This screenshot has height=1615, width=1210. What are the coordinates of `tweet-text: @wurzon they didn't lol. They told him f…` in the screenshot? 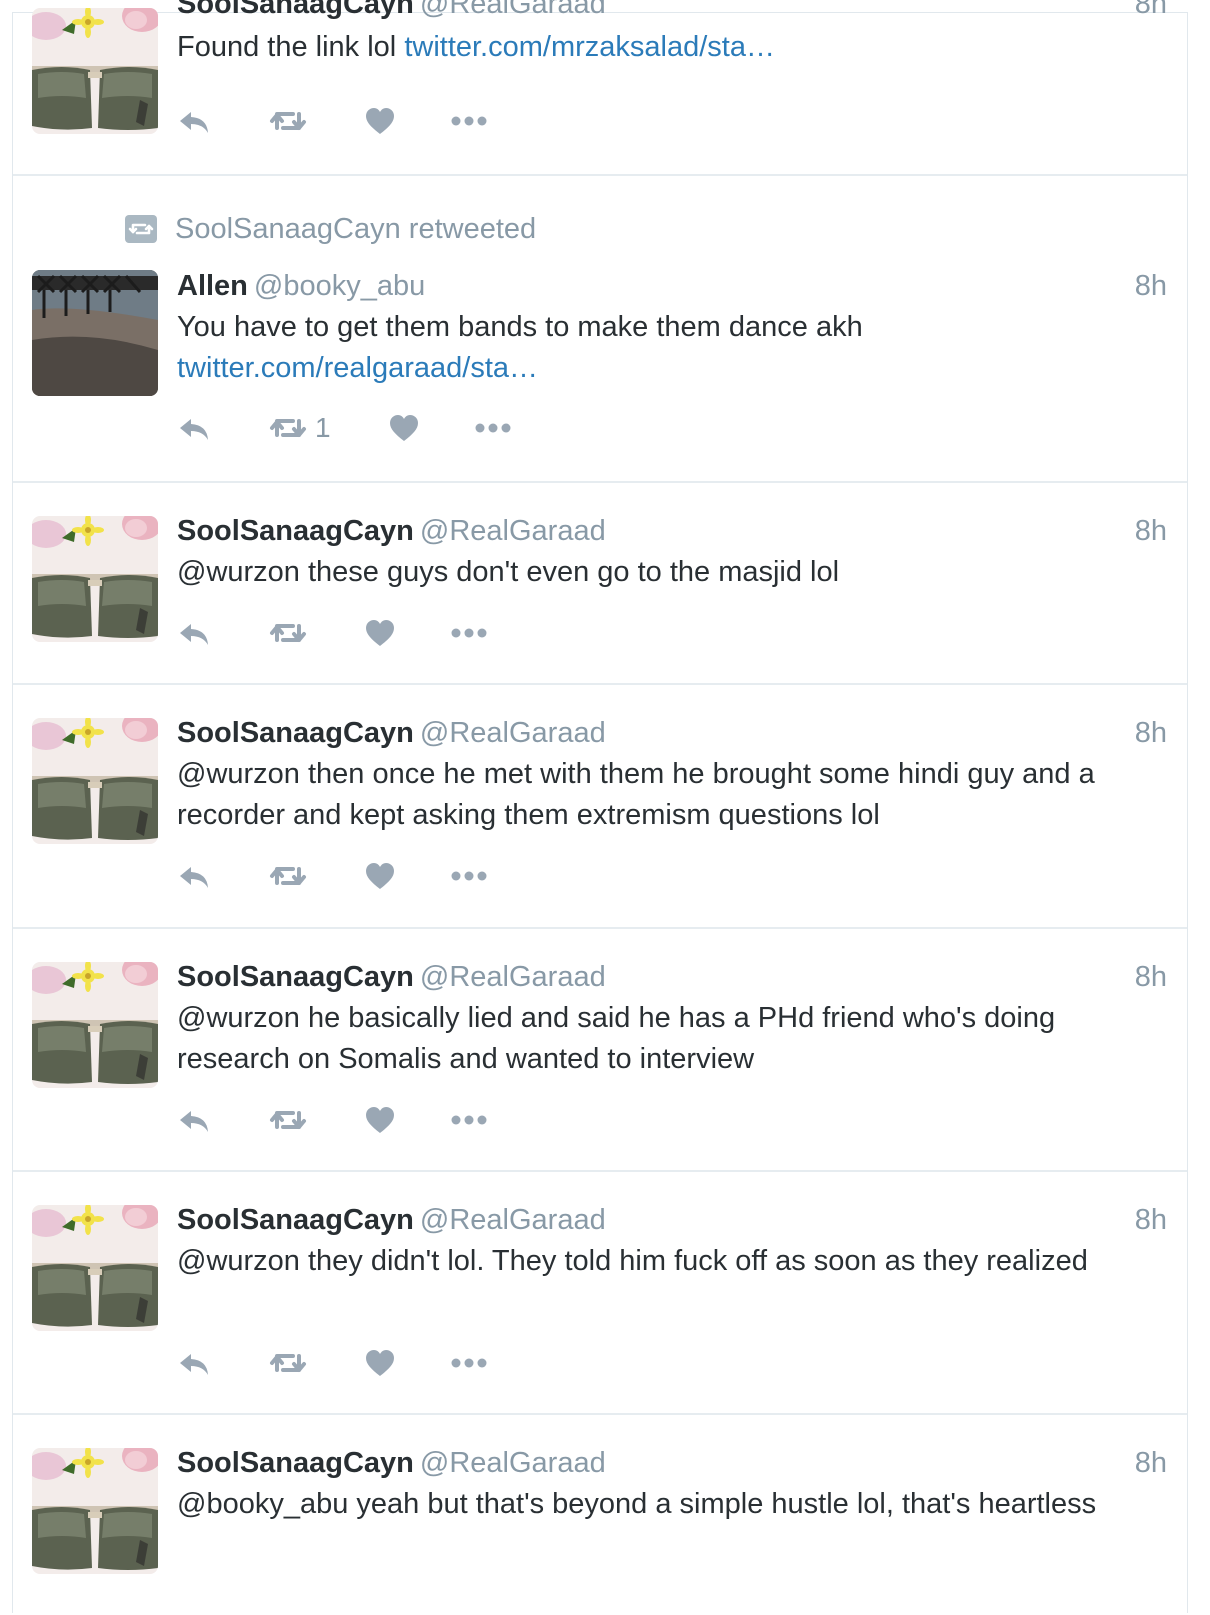 It's located at (672, 1261).